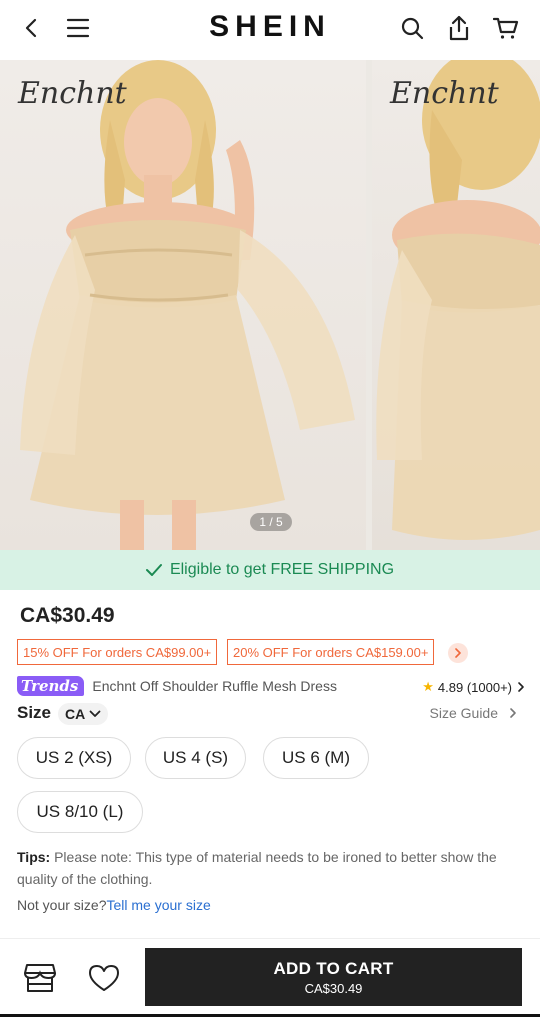 This screenshot has width=540, height=1017. Describe the element at coordinates (67, 615) in the screenshot. I see `product-price: CA$30.49` at that location.